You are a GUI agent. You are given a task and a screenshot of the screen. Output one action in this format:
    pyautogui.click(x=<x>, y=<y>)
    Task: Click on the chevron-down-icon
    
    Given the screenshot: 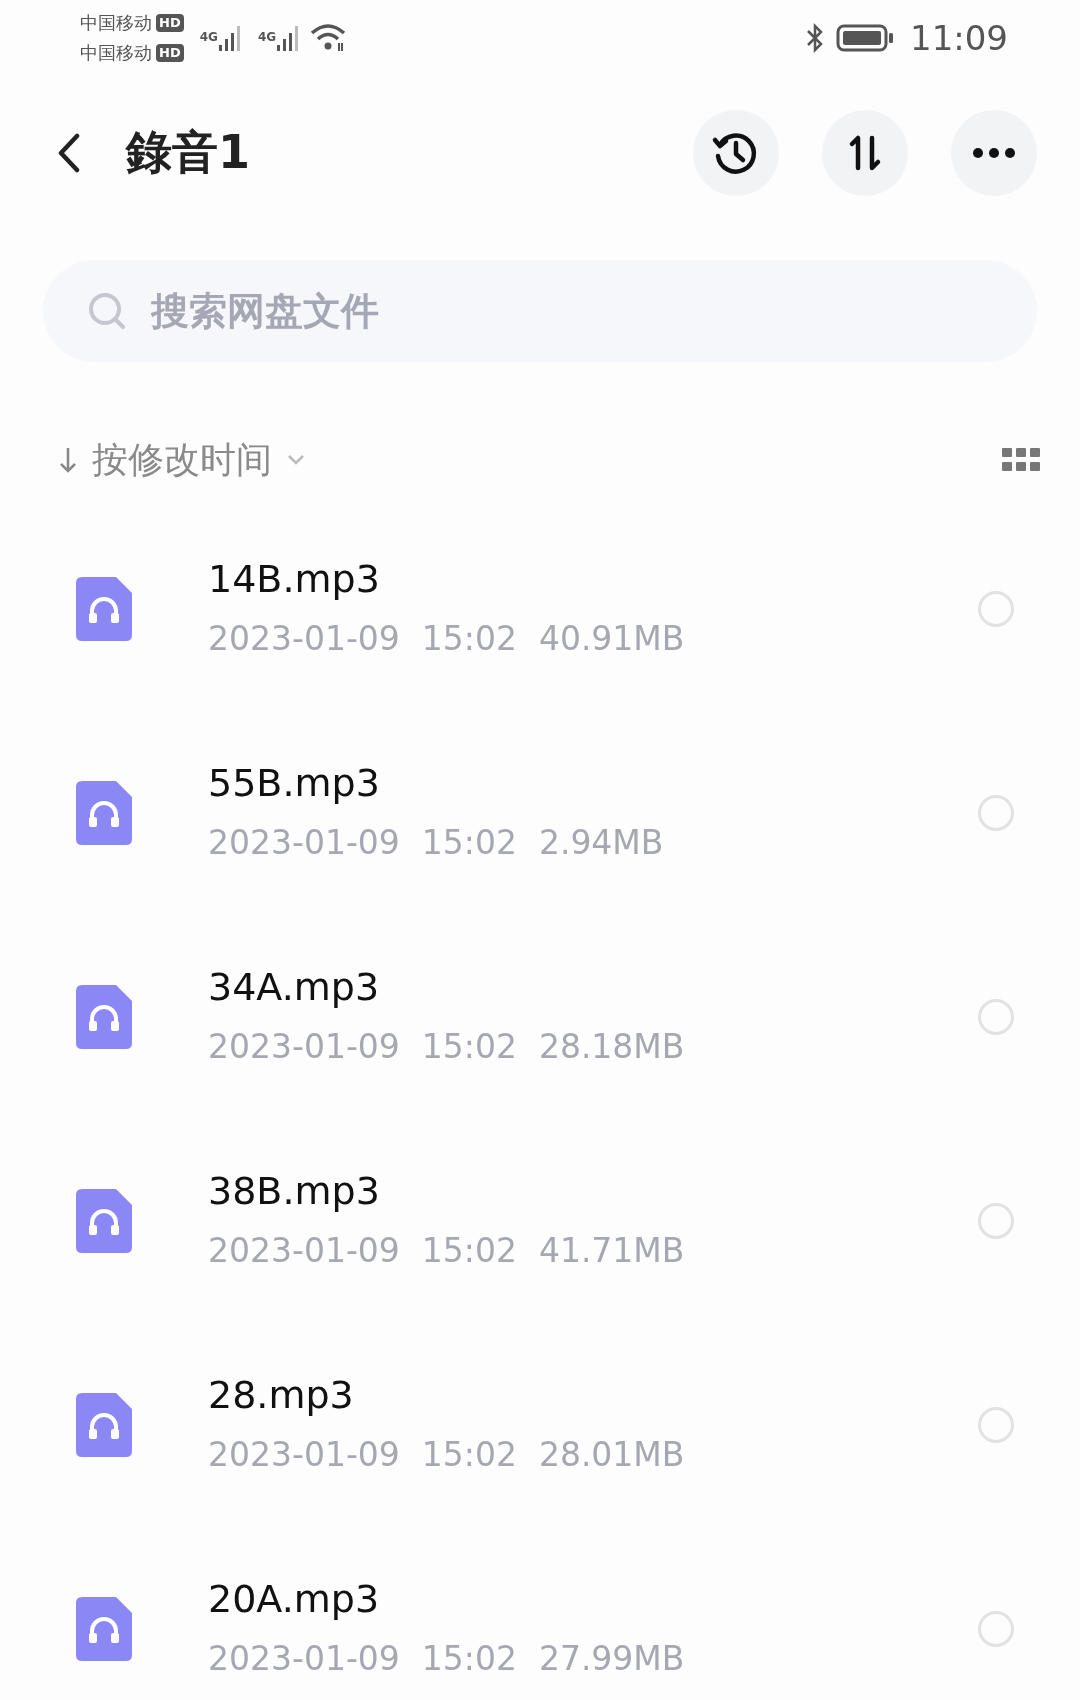 What is the action you would take?
    pyautogui.click(x=296, y=460)
    